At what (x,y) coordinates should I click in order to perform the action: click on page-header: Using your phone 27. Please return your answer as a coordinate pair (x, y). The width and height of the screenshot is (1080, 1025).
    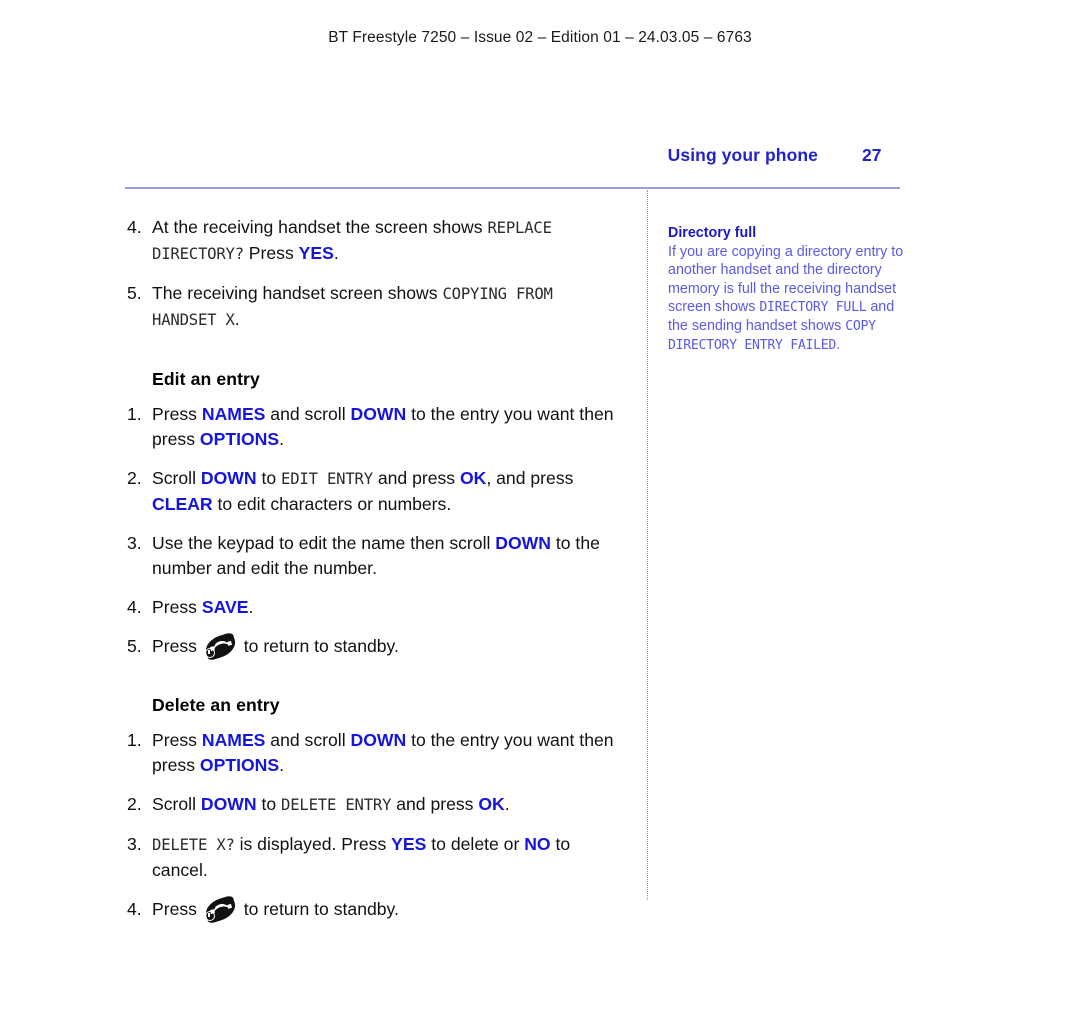
    Looking at the image, I should click on (512, 155).